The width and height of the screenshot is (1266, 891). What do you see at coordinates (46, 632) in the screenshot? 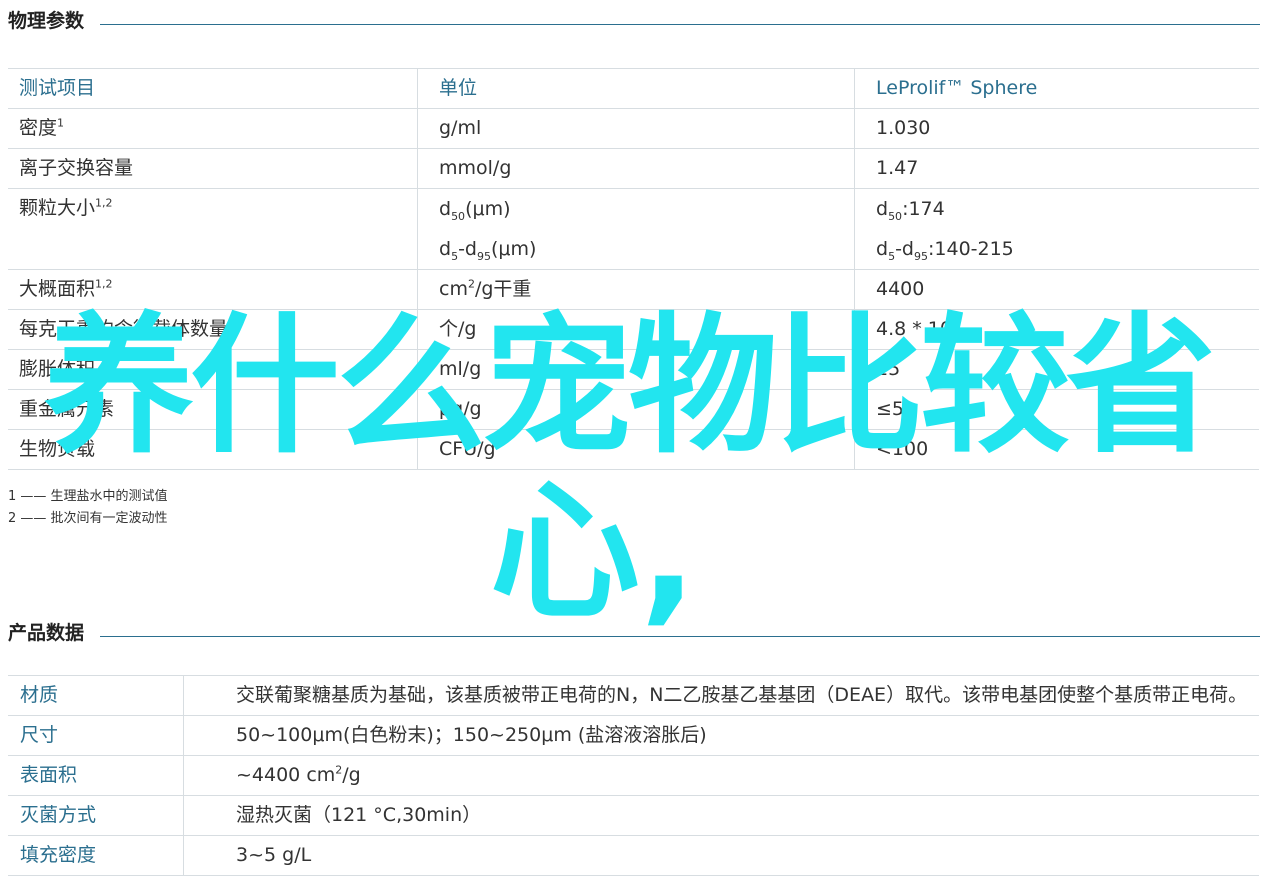
I see `section-title: 产品数据` at bounding box center [46, 632].